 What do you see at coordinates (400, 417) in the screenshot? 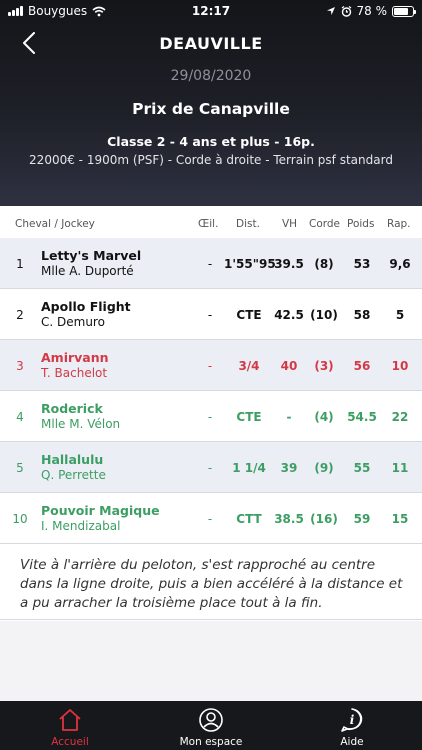
I see `rap-value: 22` at bounding box center [400, 417].